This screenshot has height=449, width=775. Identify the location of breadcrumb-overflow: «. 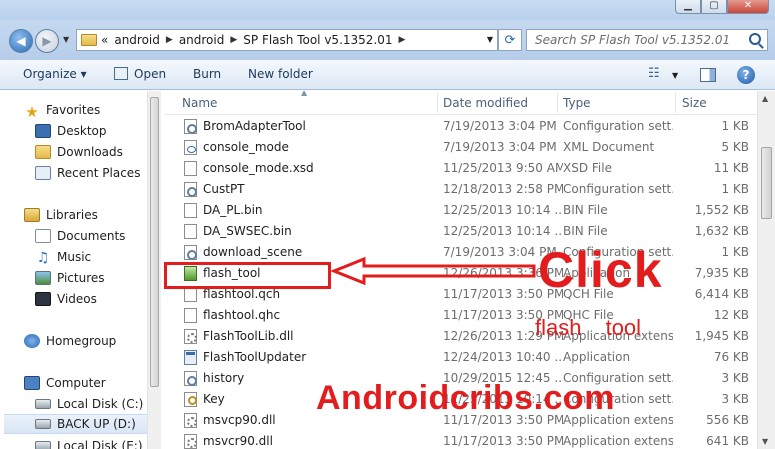
(104, 40).